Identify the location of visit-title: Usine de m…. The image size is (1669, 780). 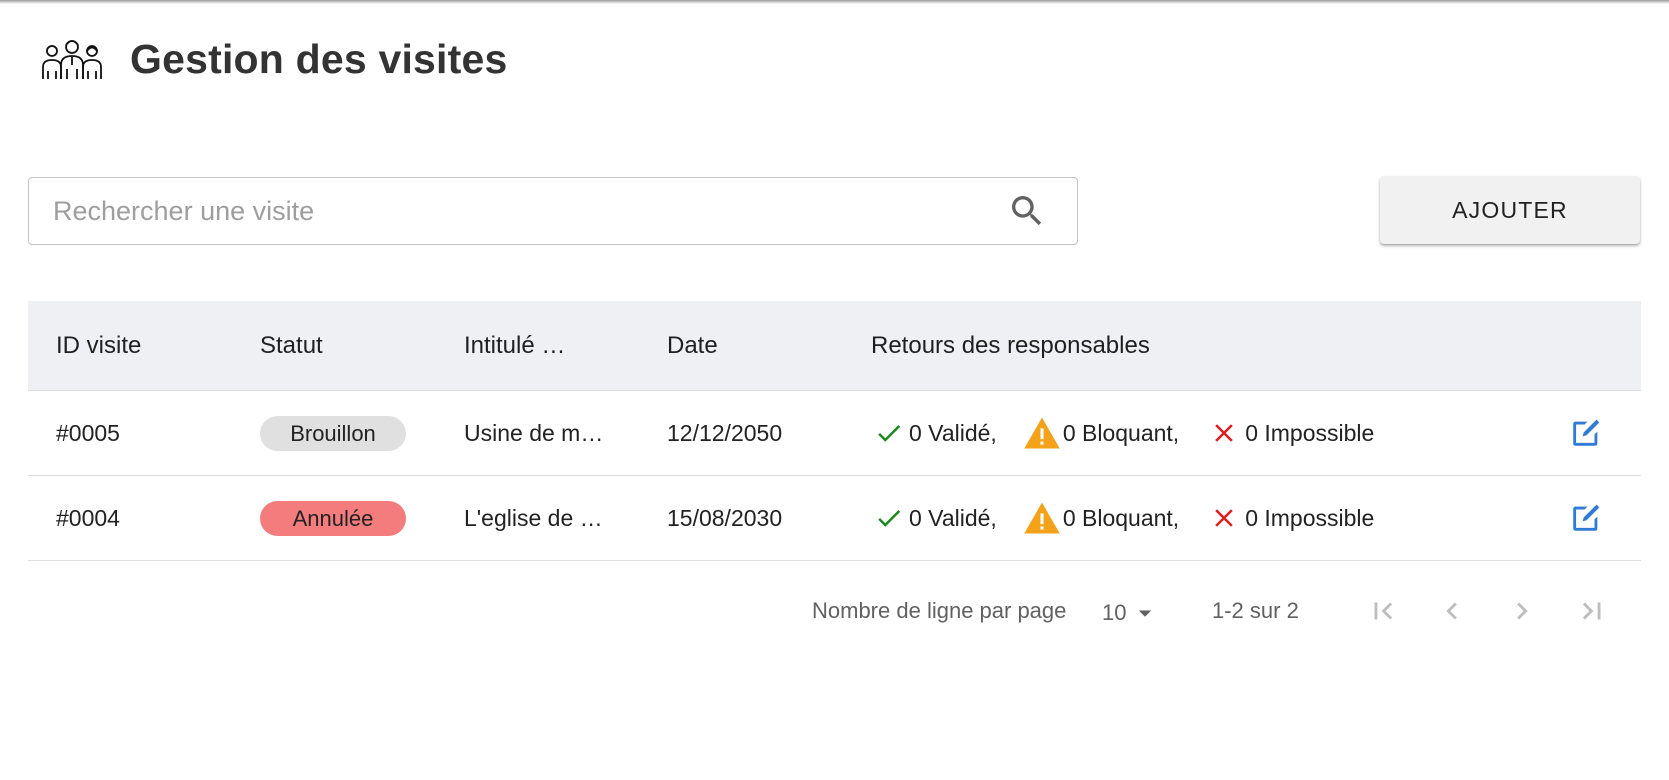
(534, 432).